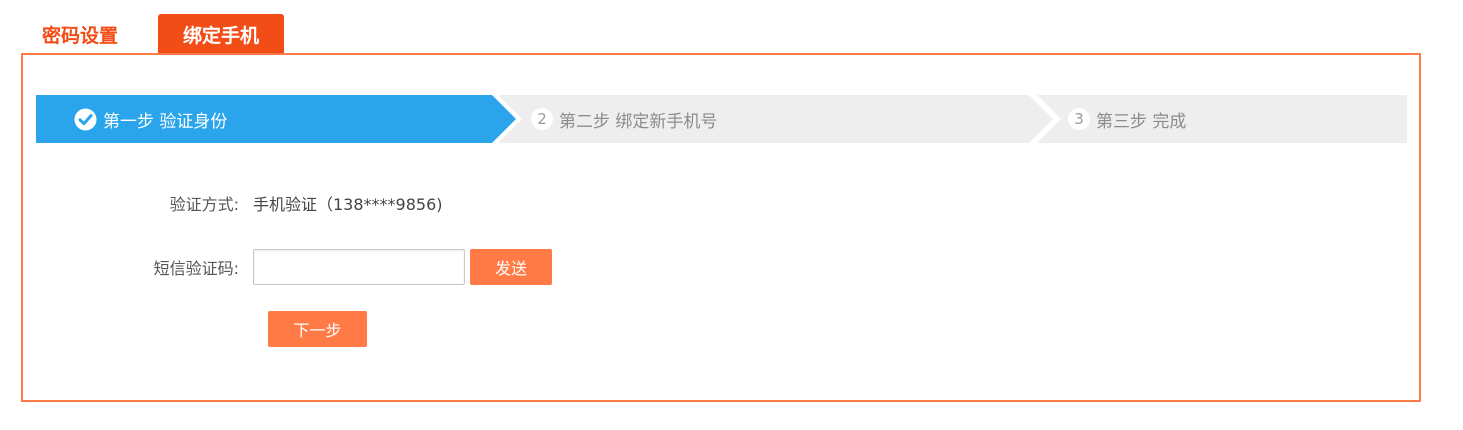 The height and width of the screenshot is (430, 1463). Describe the element at coordinates (348, 204) in the screenshot. I see `verify-method-value: 手机验证（138****9856)` at that location.